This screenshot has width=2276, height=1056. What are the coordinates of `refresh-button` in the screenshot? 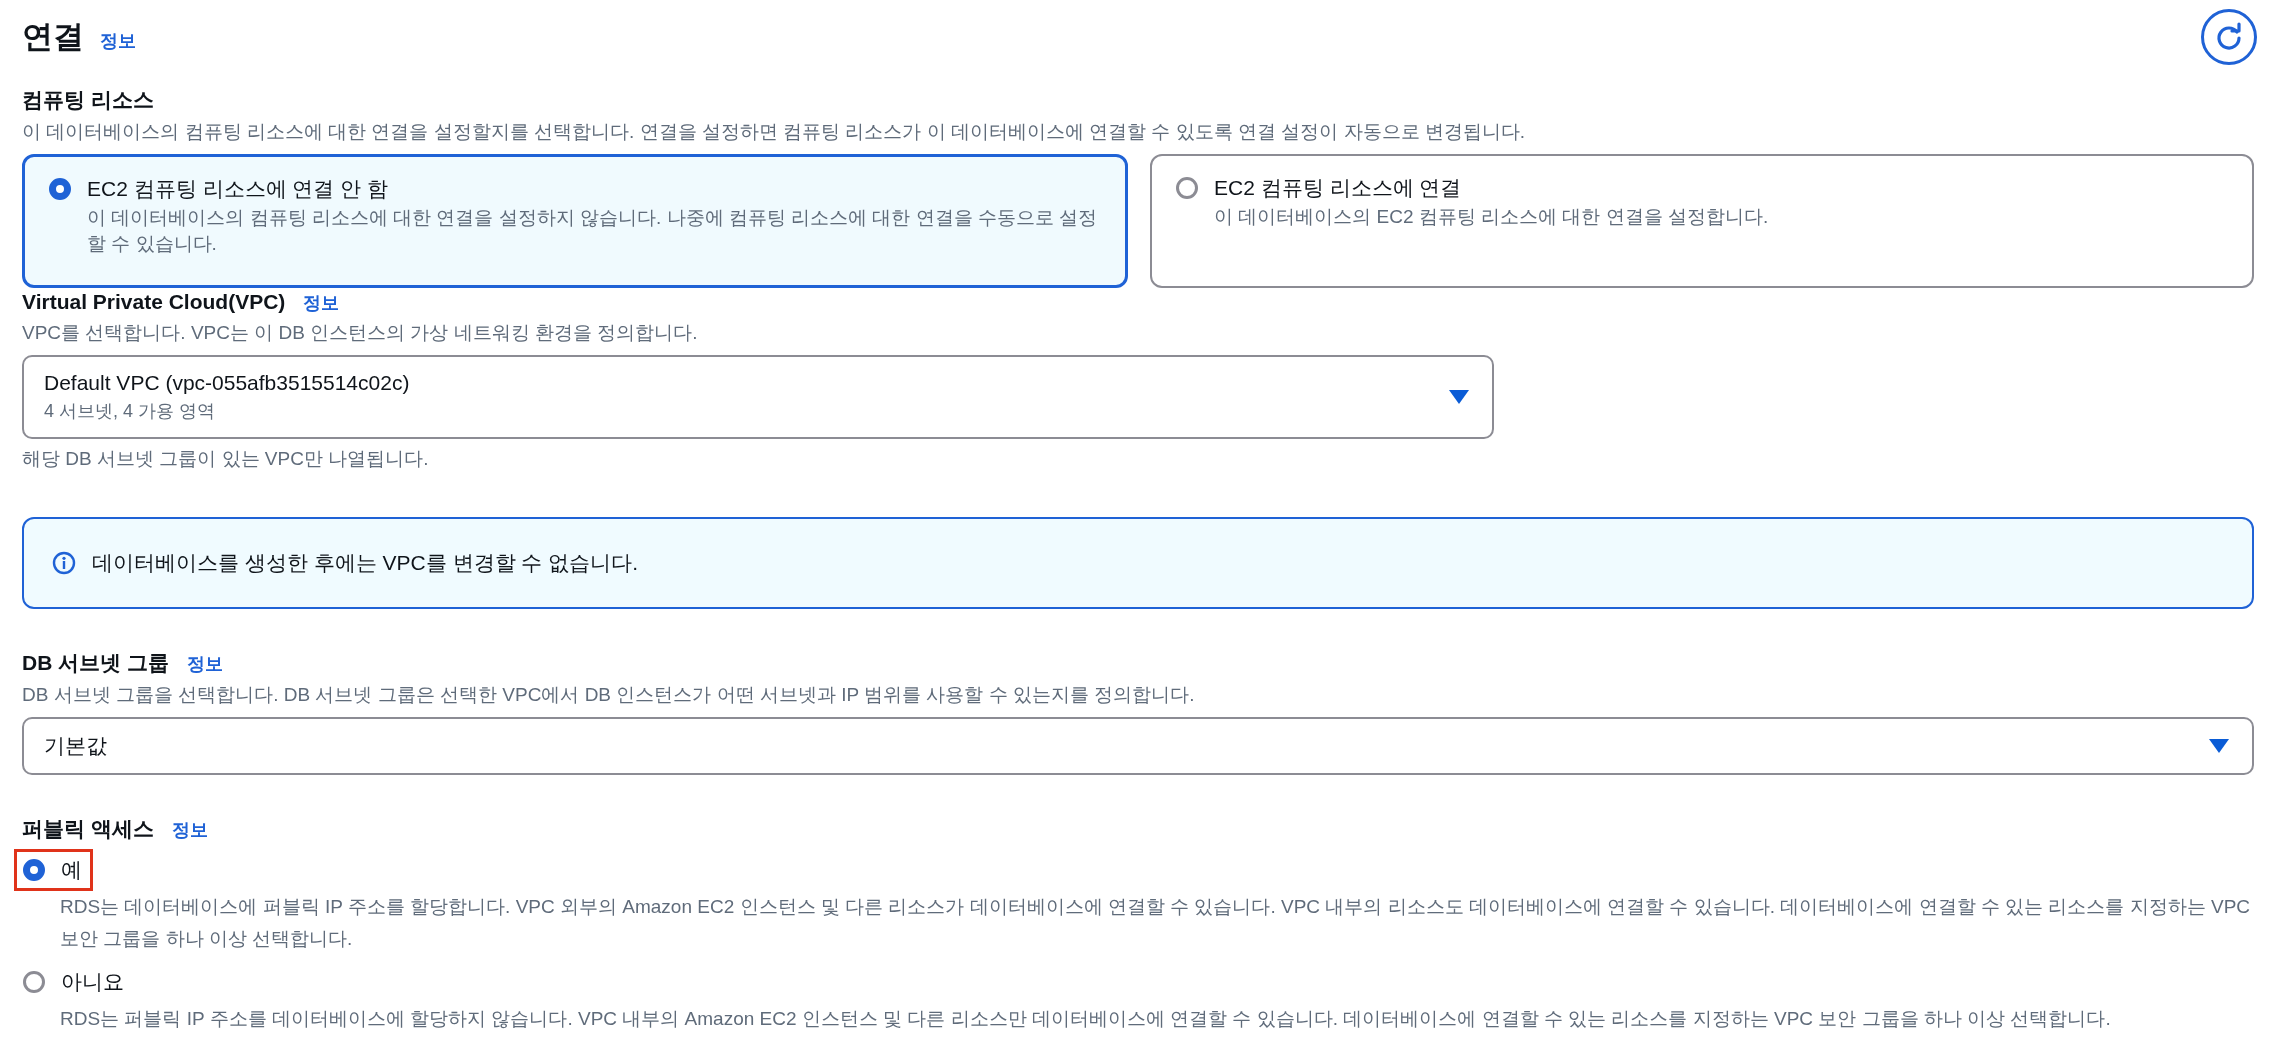 It's located at (2229, 37).